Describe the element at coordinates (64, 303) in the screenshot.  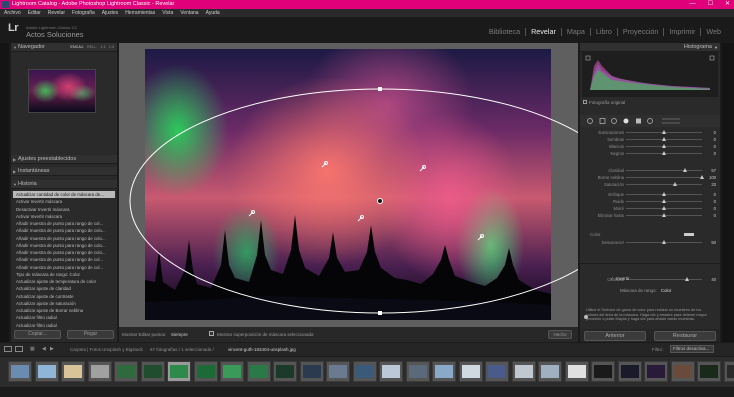
I see `history-item: Actualizar ajuste de saturación` at that location.